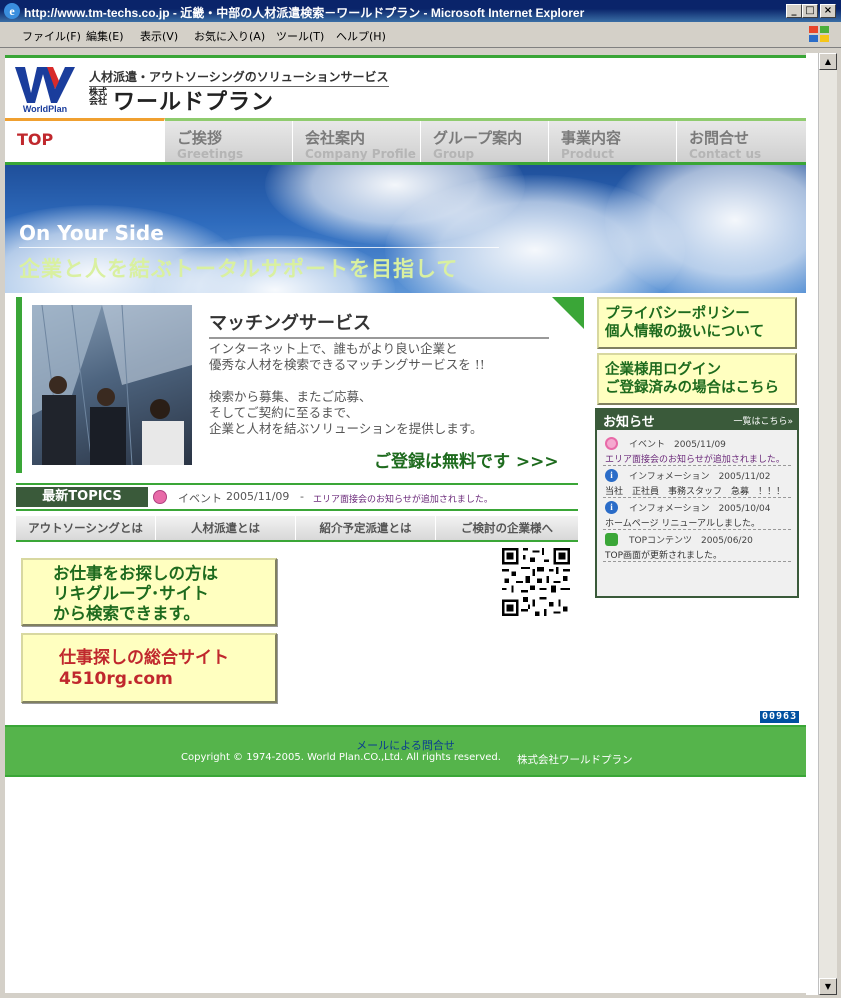 The image size is (841, 998). I want to click on news-body: エリア面接会のお知らせが追加されました。, so click(695, 460).